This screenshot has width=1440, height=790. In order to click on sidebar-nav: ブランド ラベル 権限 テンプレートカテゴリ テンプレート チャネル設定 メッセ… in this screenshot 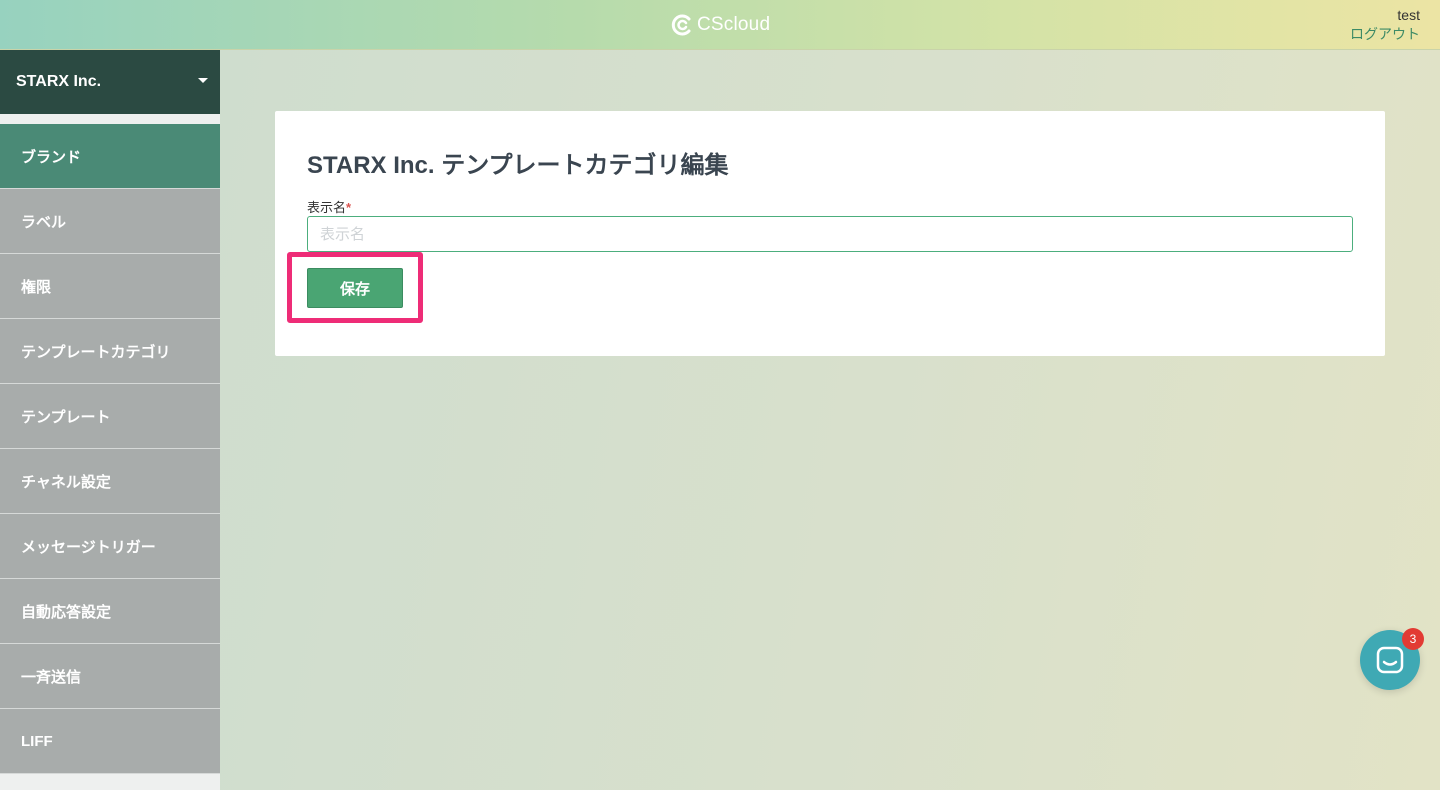, I will do `click(110, 449)`.